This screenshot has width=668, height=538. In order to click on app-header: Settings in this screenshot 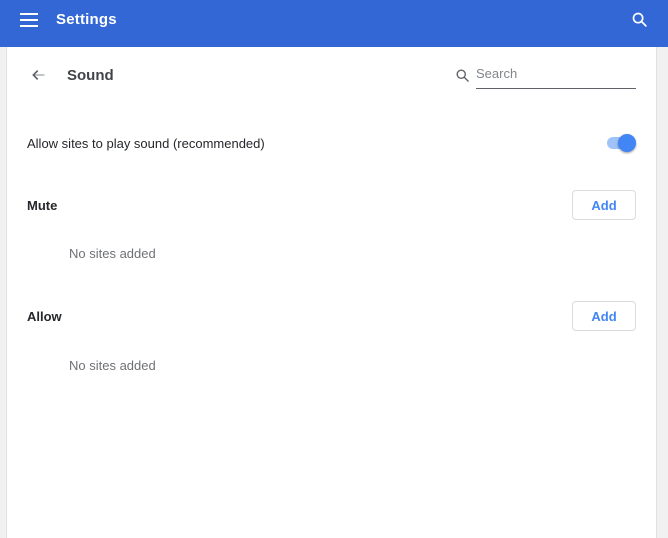, I will do `click(334, 23)`.